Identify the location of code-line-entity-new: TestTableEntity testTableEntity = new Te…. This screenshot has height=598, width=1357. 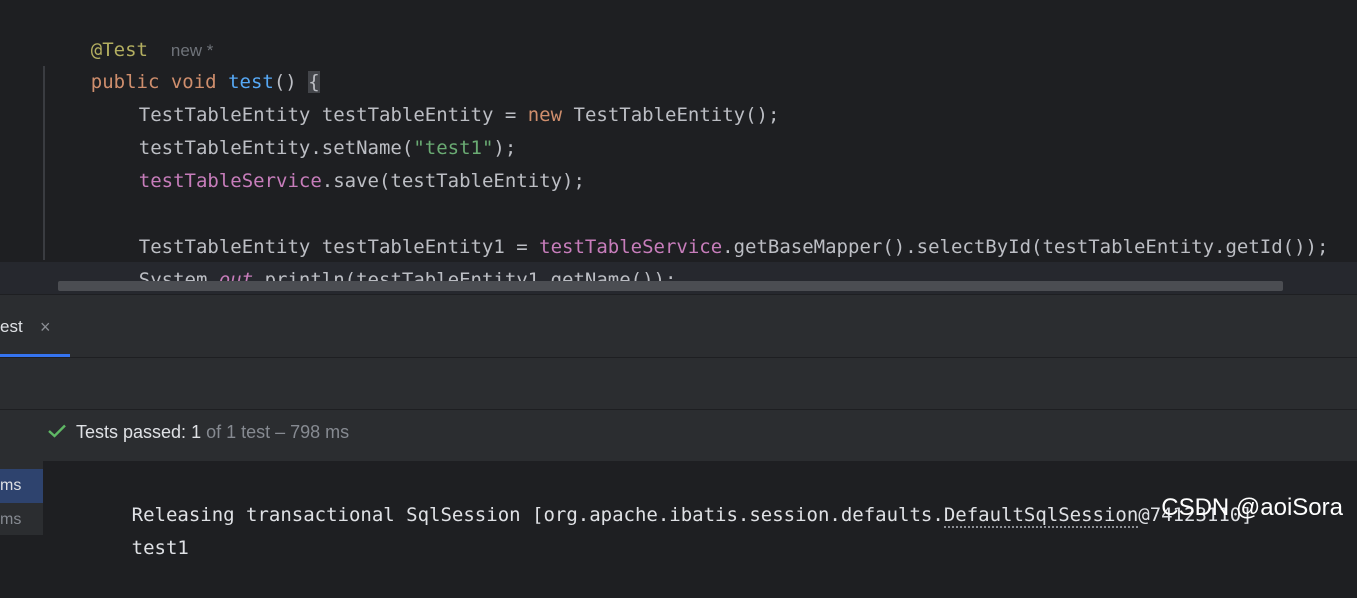
(436, 96).